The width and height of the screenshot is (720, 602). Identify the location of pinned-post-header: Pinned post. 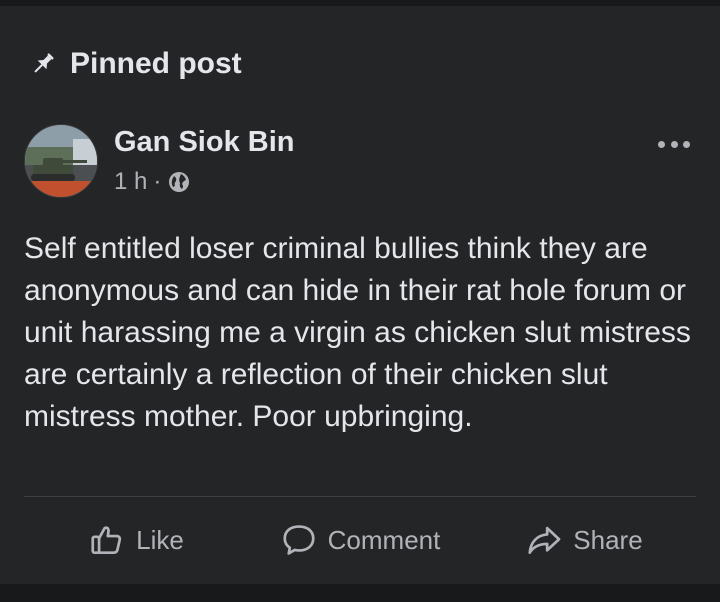
(135, 64).